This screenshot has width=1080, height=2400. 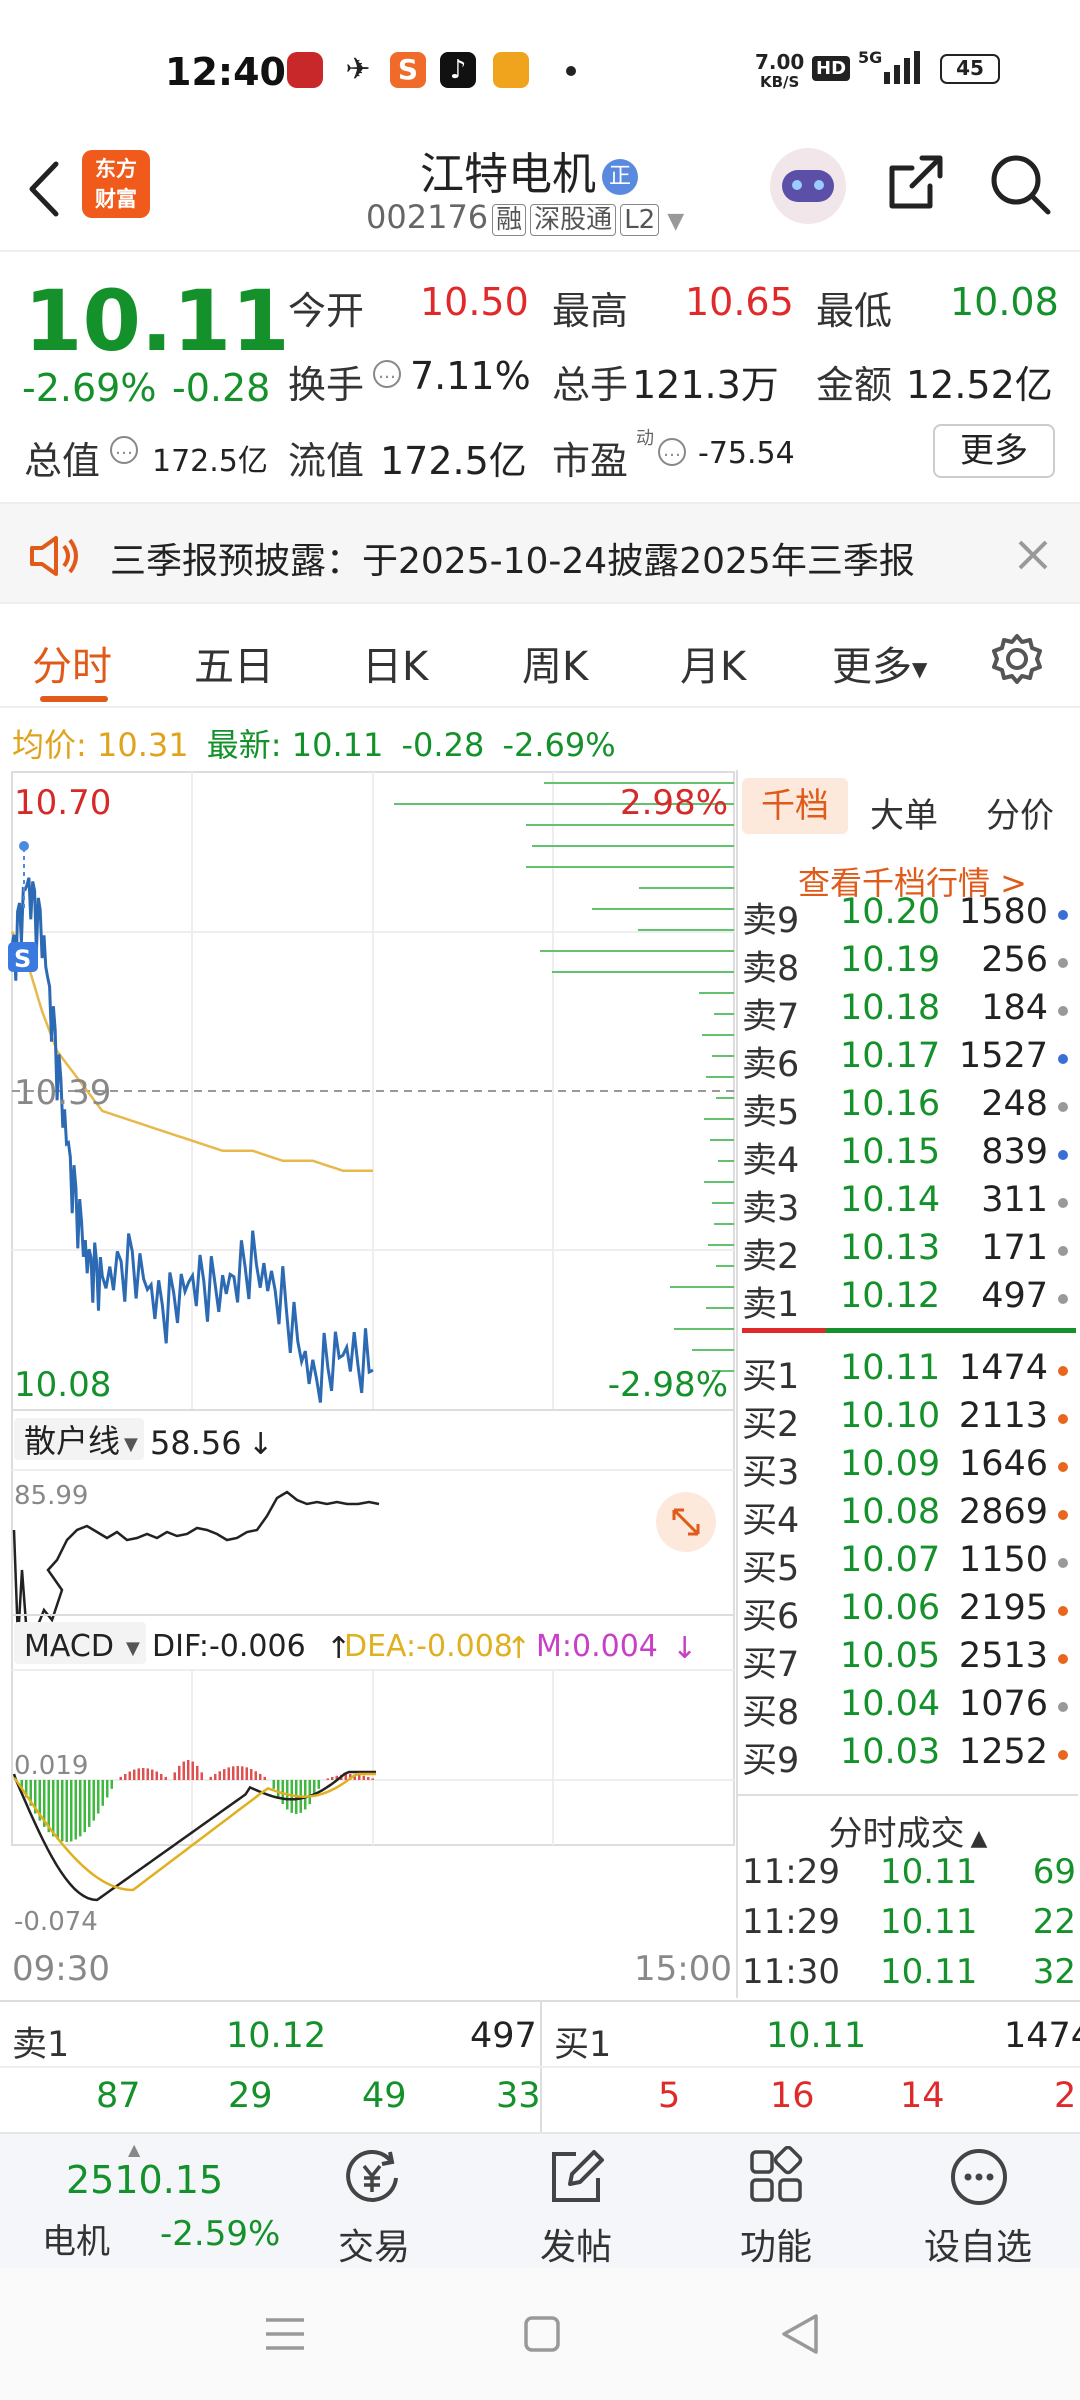 I want to click on ai-assistant-icon, so click(x=808, y=186).